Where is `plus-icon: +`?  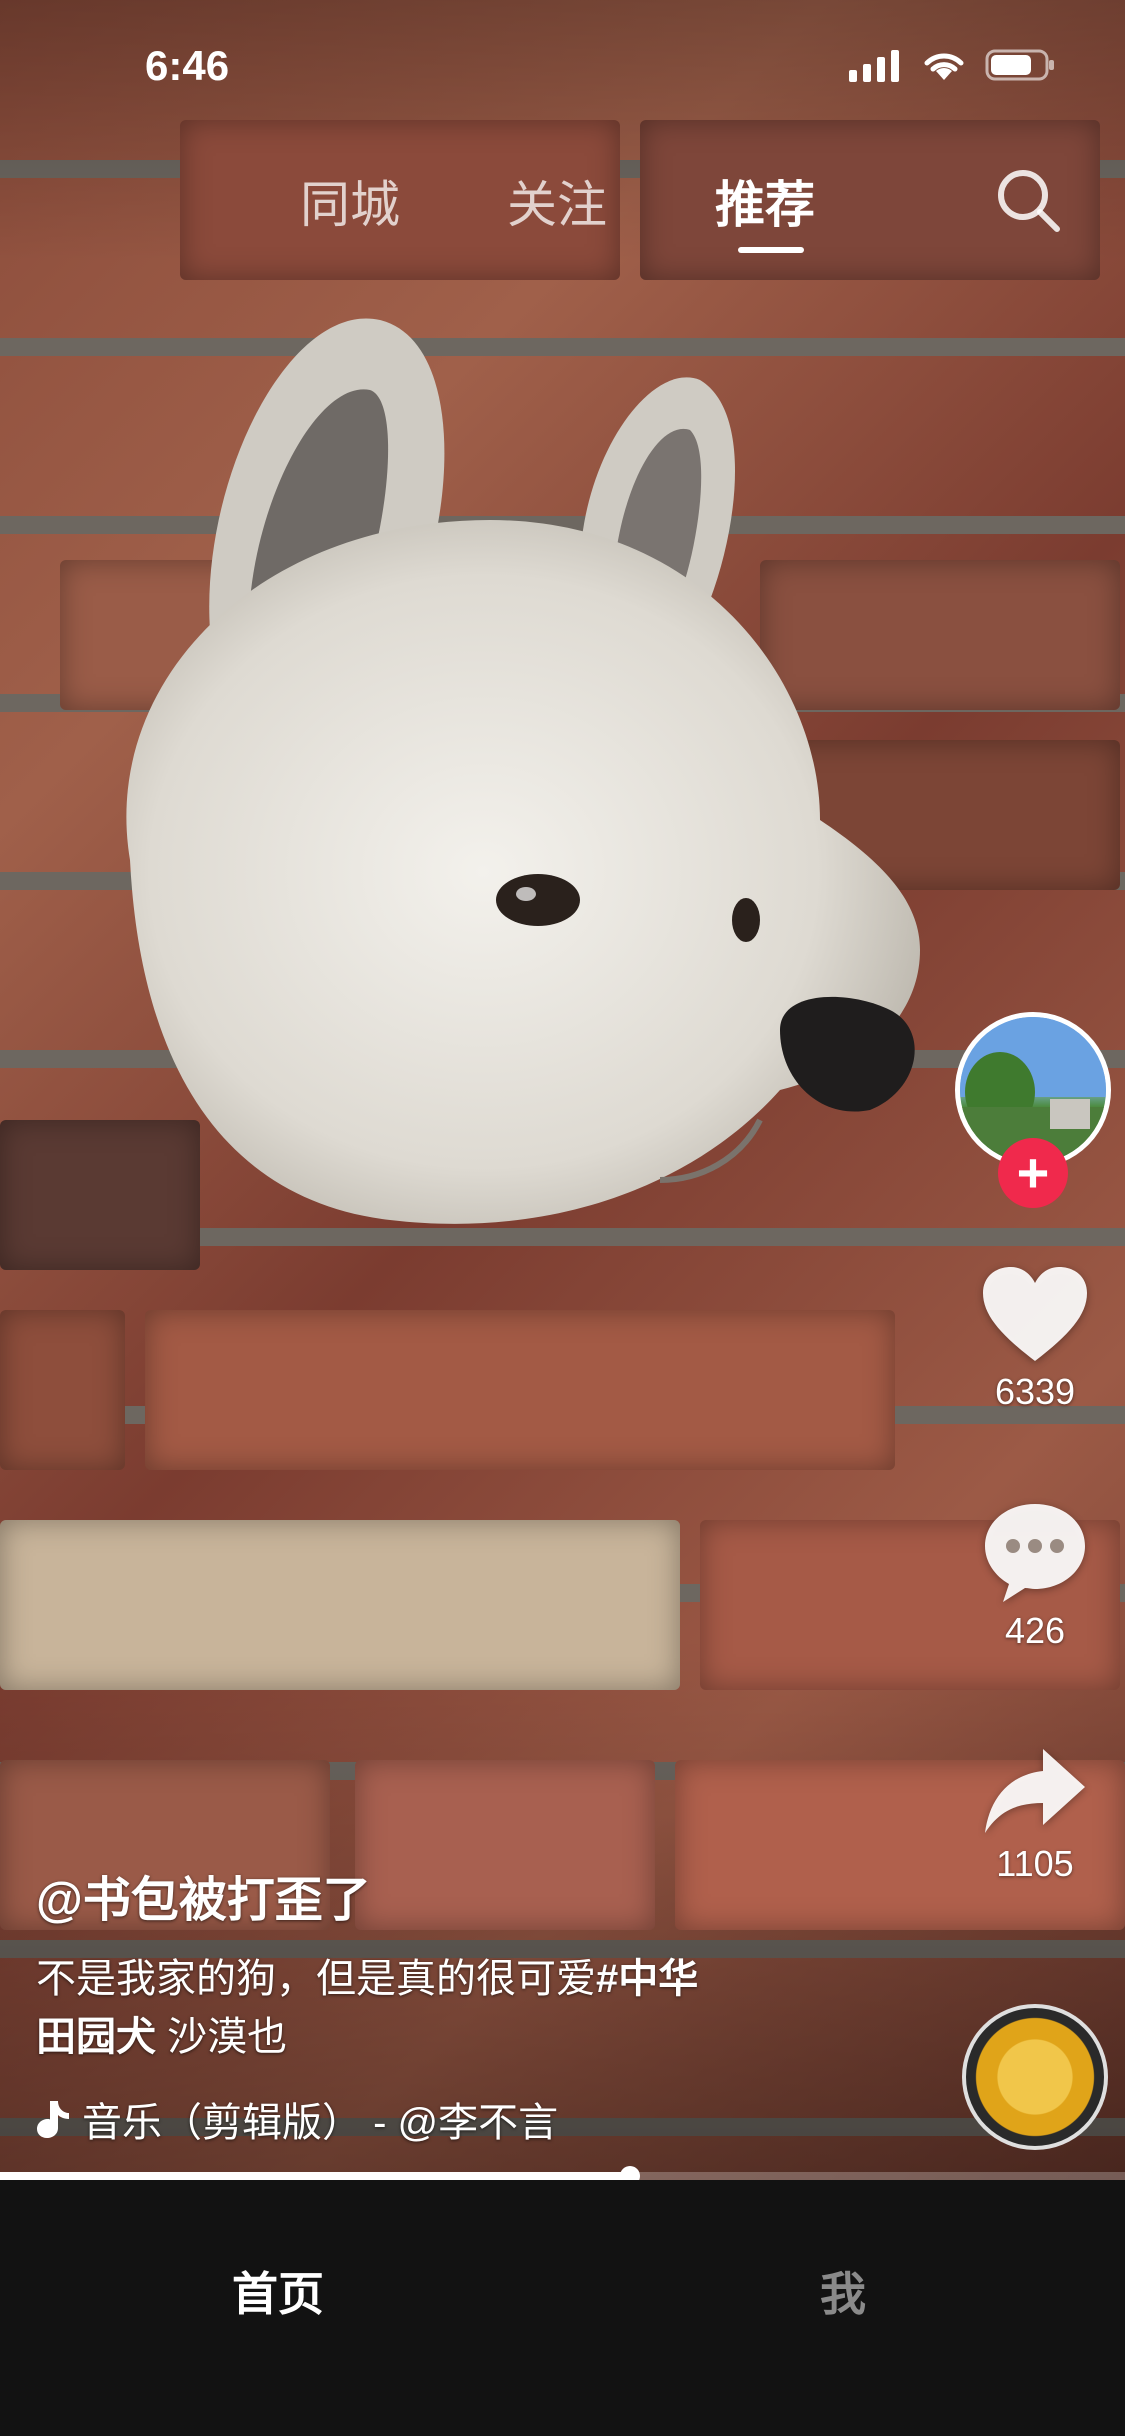 plus-icon: + is located at coordinates (1033, 1172).